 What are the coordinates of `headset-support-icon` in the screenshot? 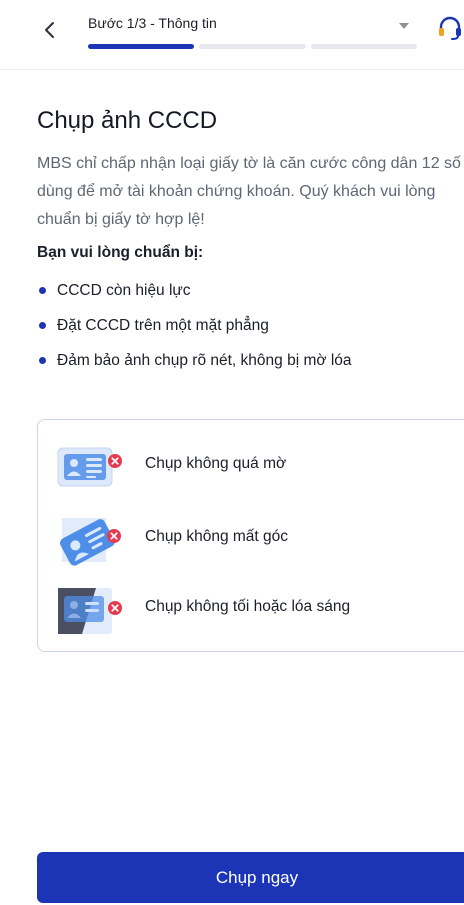 It's located at (450, 28).